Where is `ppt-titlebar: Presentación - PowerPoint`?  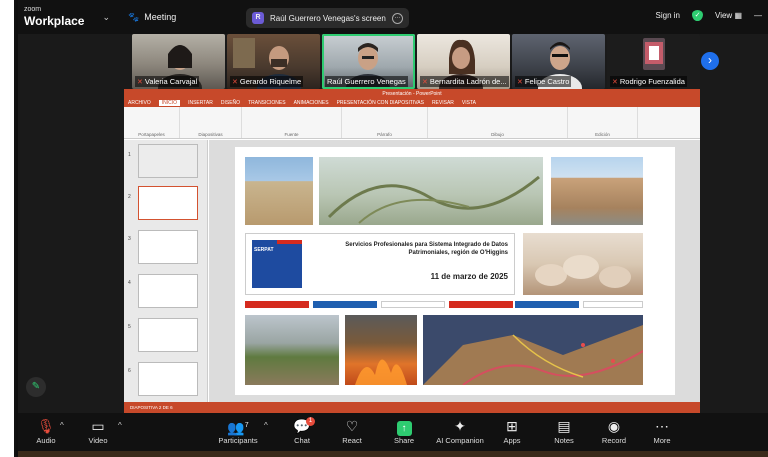 ppt-titlebar: Presentación - PowerPoint is located at coordinates (412, 93).